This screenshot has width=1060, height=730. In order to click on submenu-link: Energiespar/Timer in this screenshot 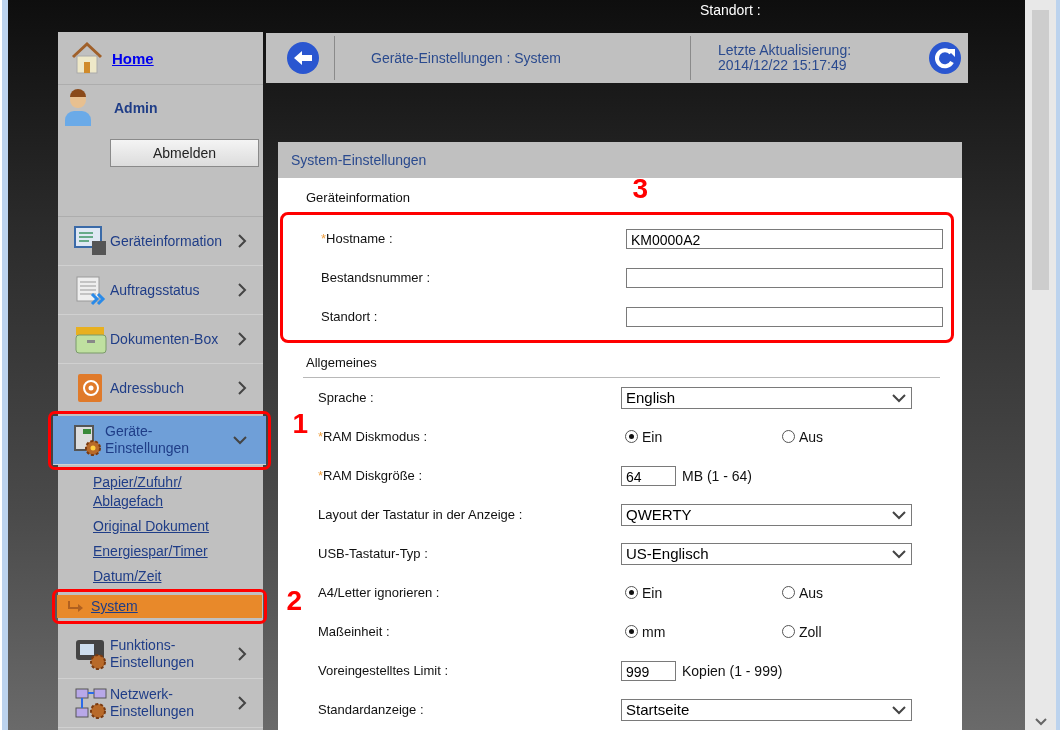, I will do `click(160, 551)`.